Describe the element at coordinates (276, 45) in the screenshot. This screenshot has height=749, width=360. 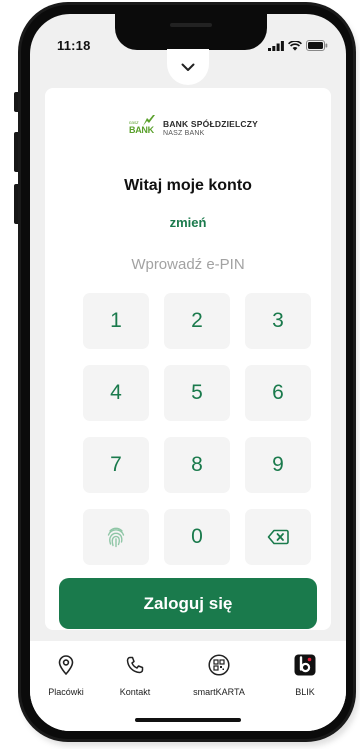
I see `signal-icon` at that location.